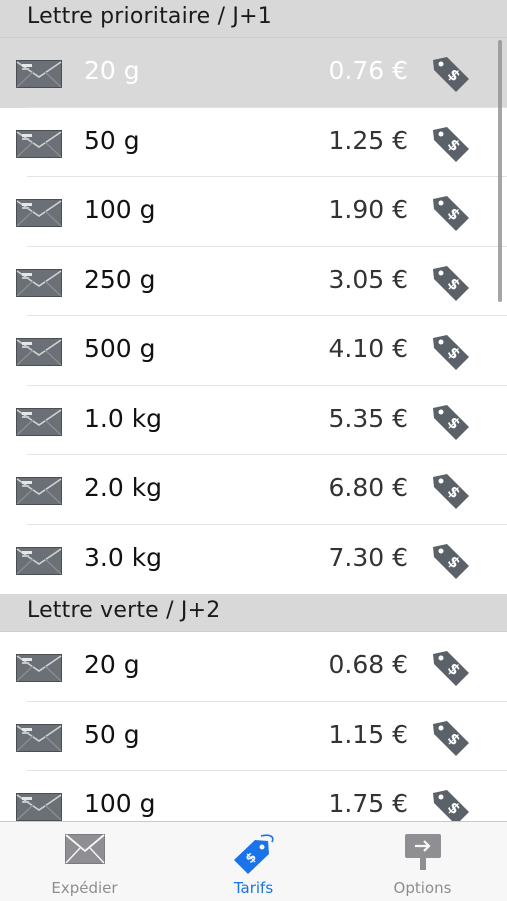  Describe the element at coordinates (422, 852) in the screenshot. I see `signpost-icon` at that location.